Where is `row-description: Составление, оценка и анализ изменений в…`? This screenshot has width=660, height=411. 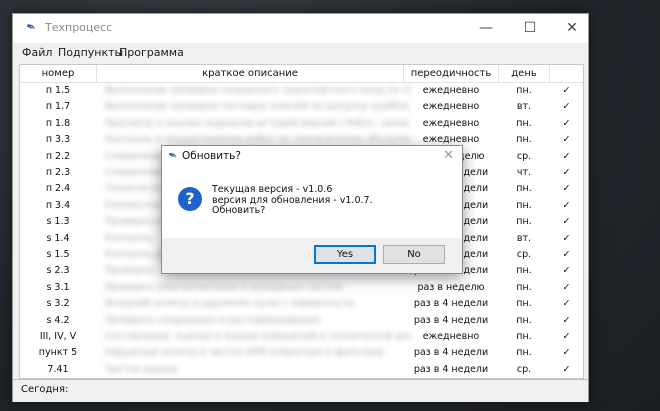 row-description: Составление, оценка и анализ изменений в… is located at coordinates (258, 336).